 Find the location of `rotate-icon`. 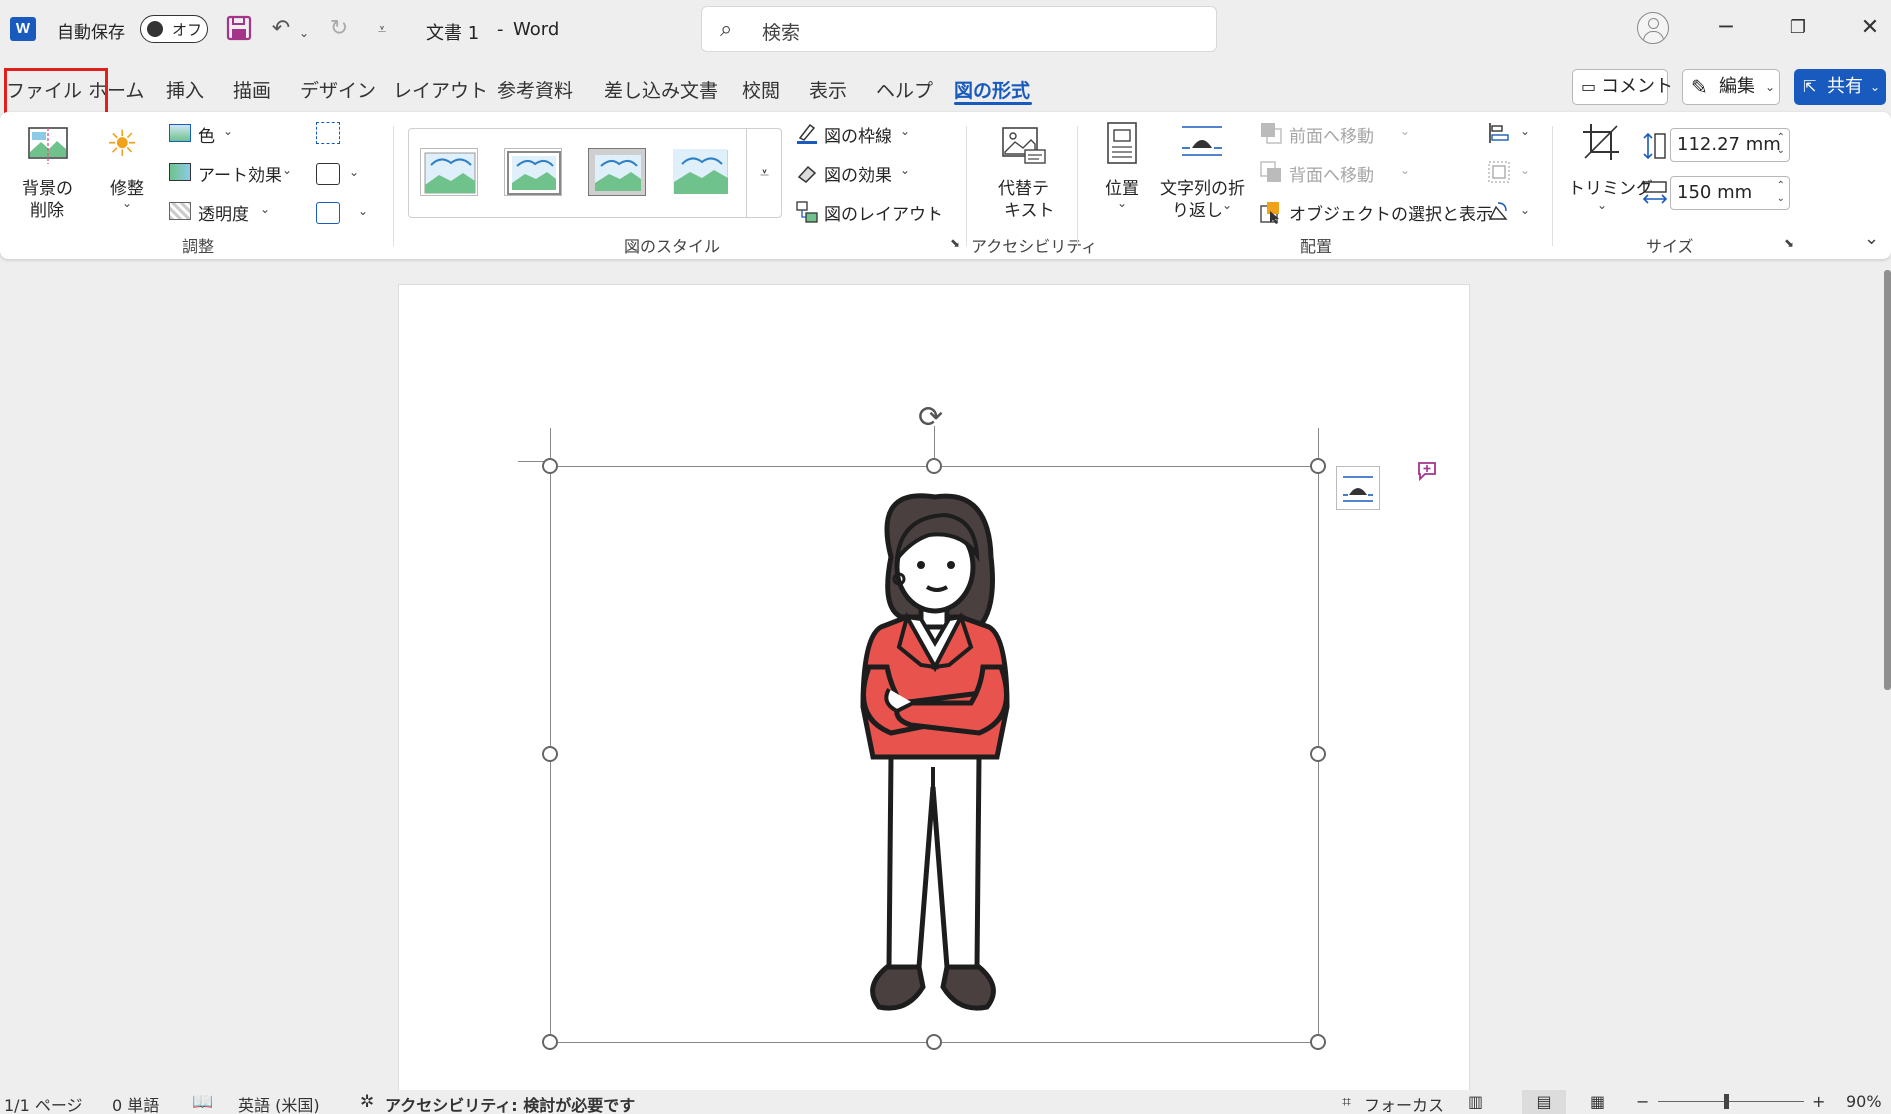

rotate-icon is located at coordinates (1499, 212).